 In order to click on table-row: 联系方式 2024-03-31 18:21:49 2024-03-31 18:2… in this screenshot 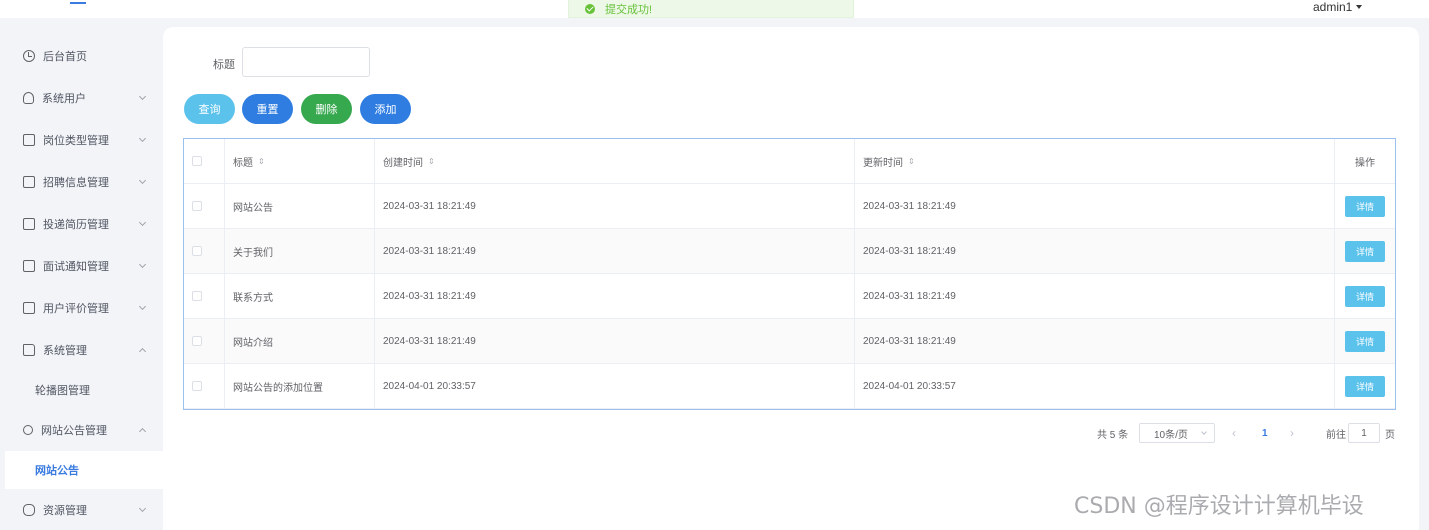, I will do `click(789, 296)`.